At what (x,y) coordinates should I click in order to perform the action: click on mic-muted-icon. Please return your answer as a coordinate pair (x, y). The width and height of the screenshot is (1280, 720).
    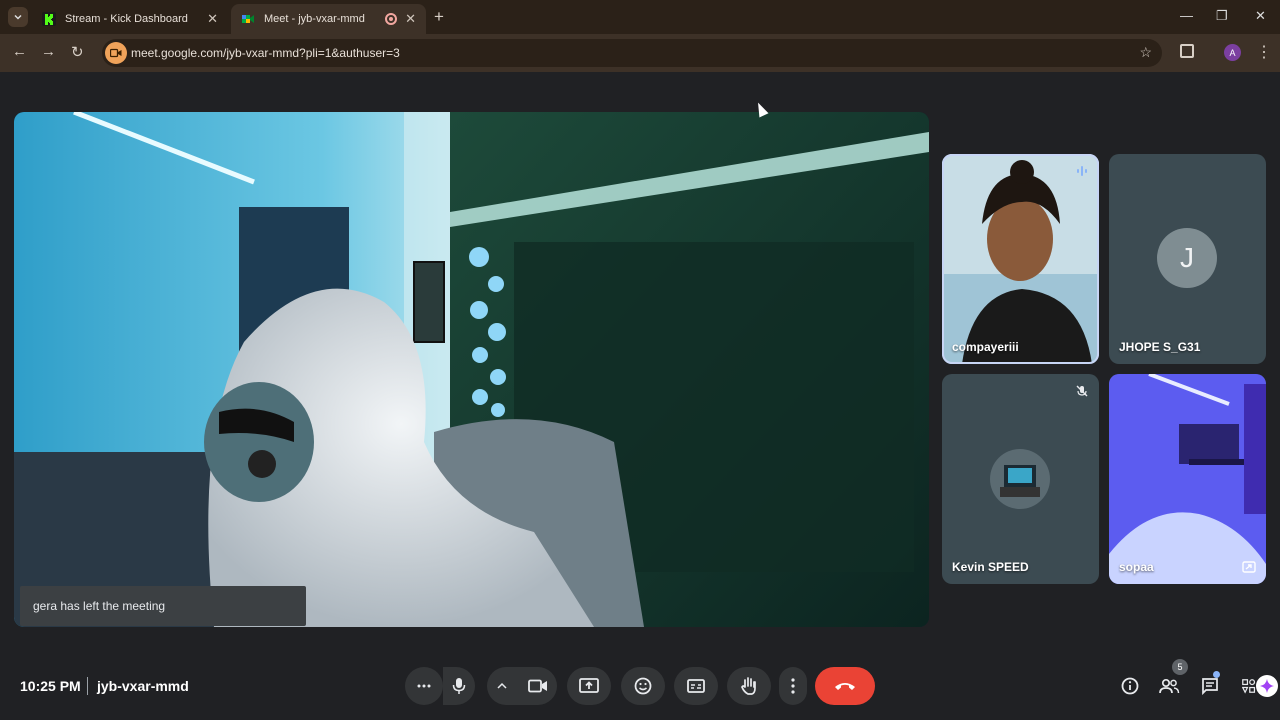
    Looking at the image, I should click on (1082, 391).